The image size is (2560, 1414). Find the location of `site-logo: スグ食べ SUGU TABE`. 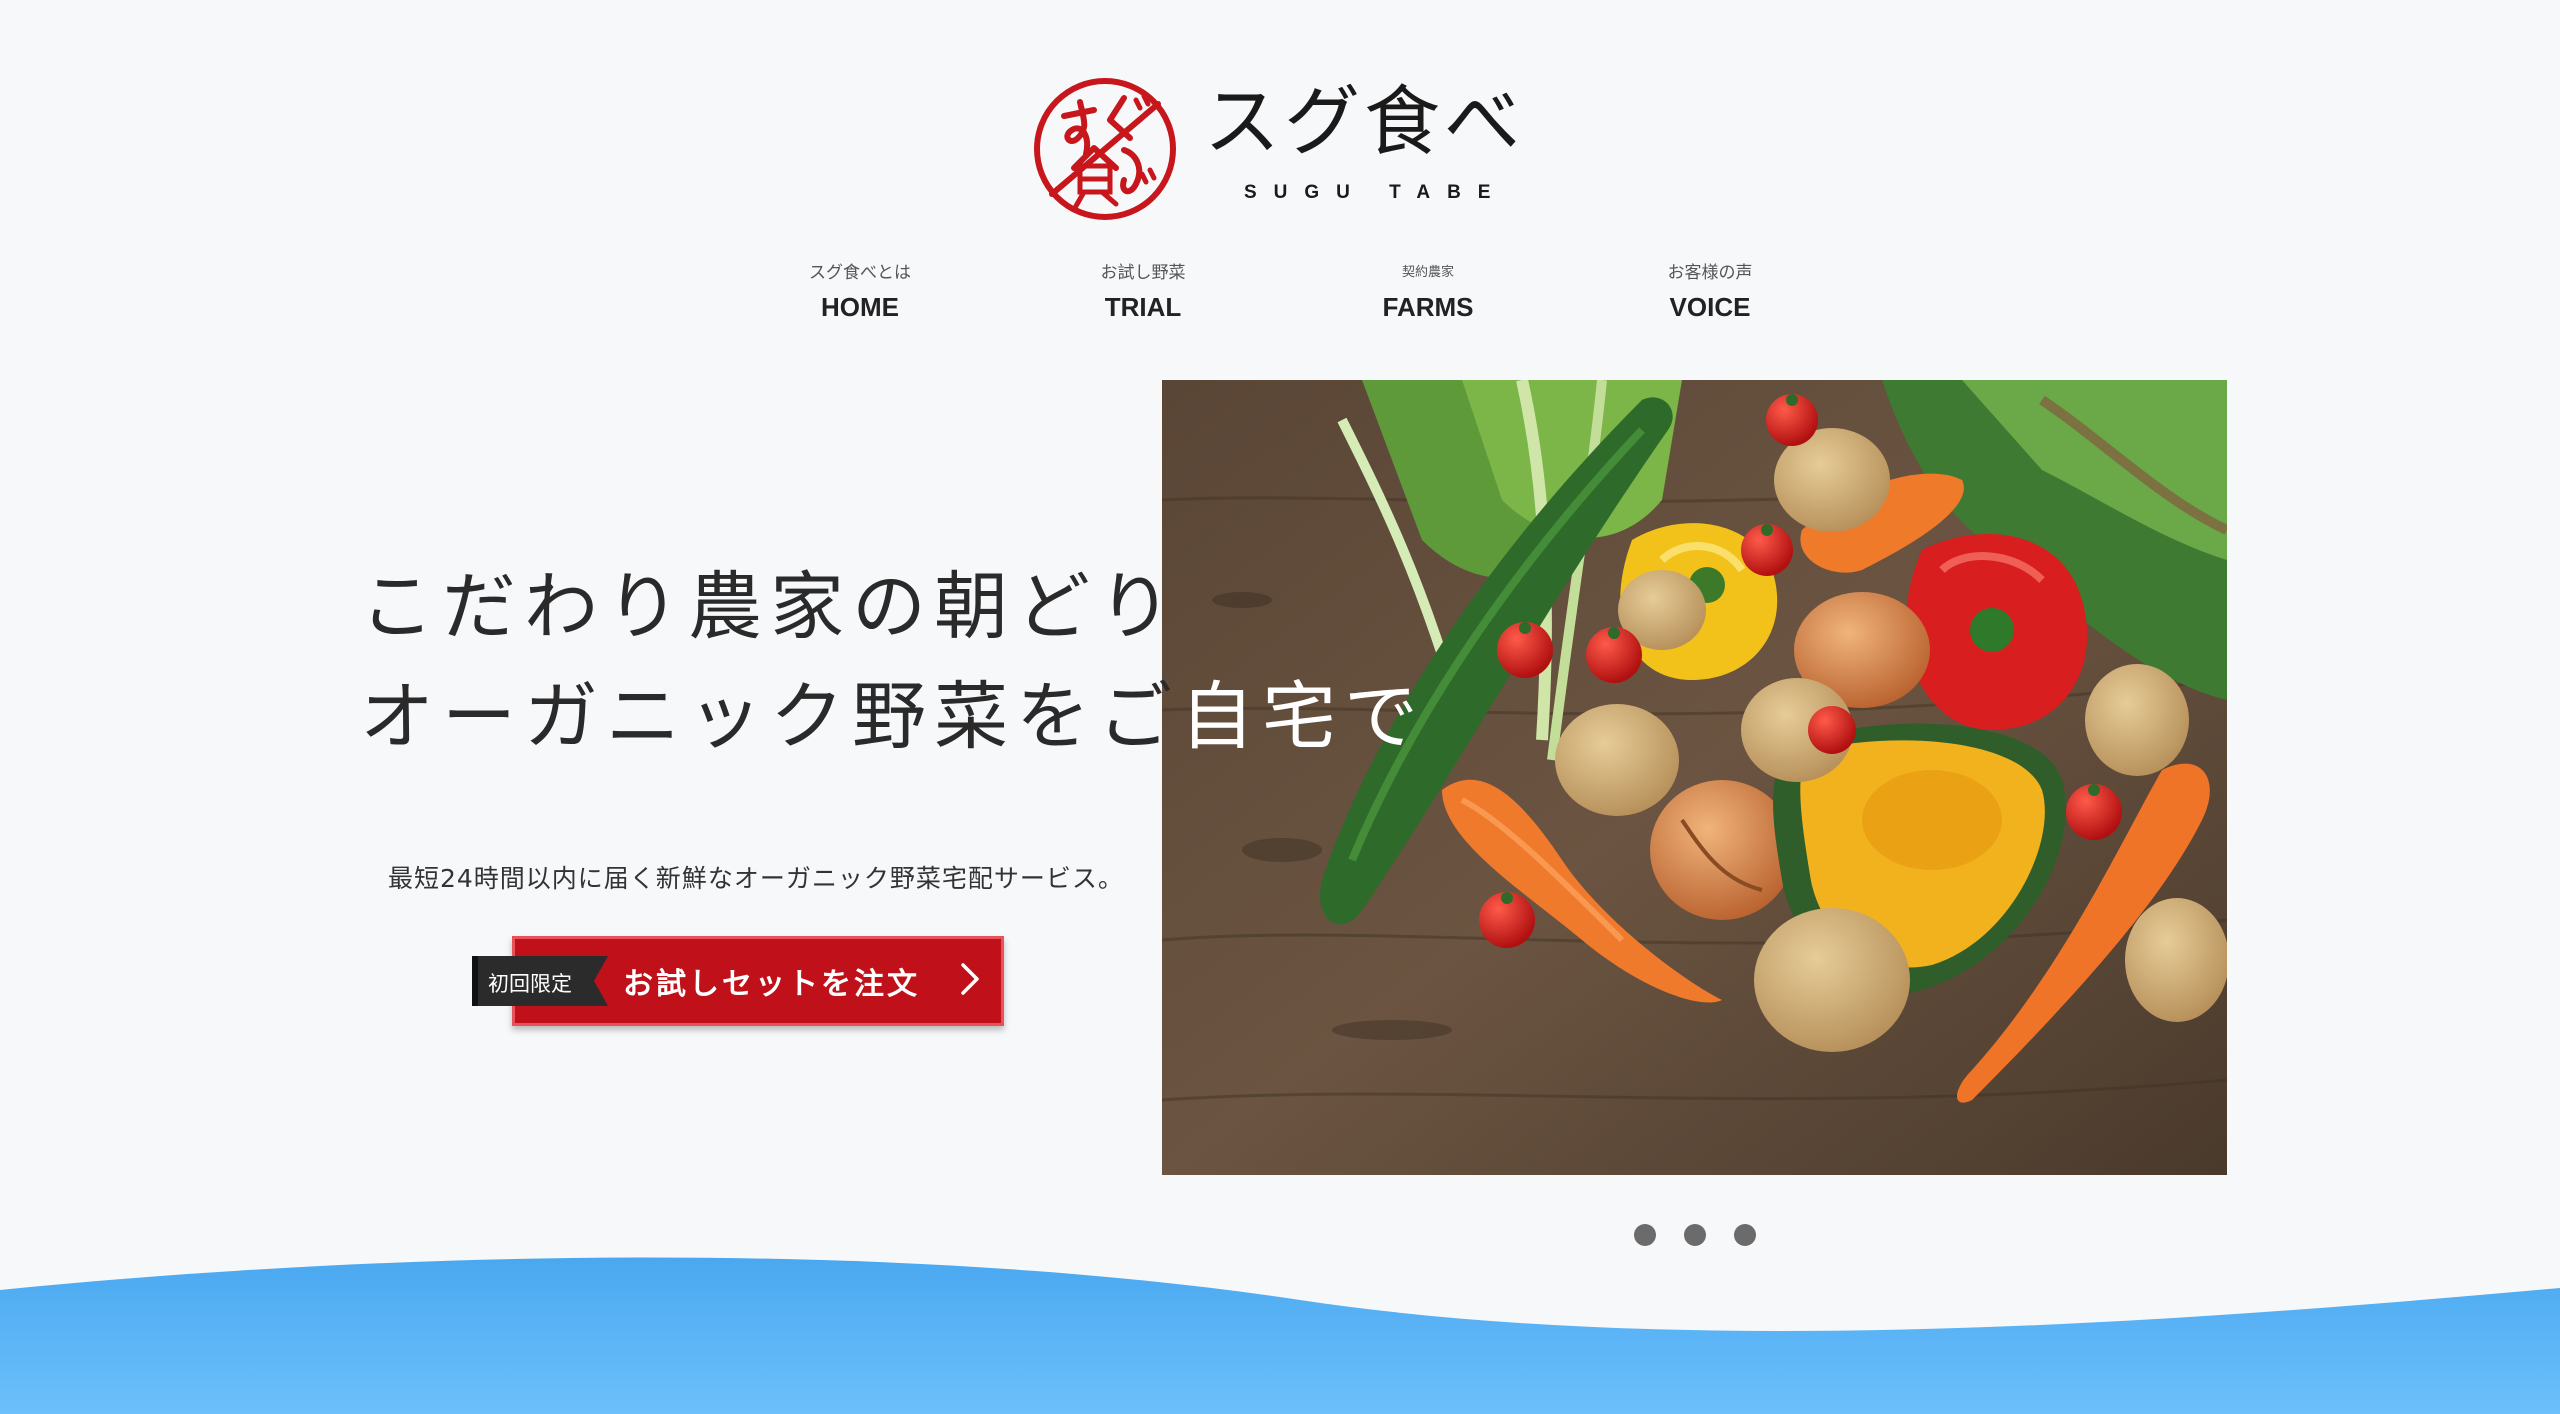

site-logo: スグ食べ SUGU TABE is located at coordinates (1282, 151).